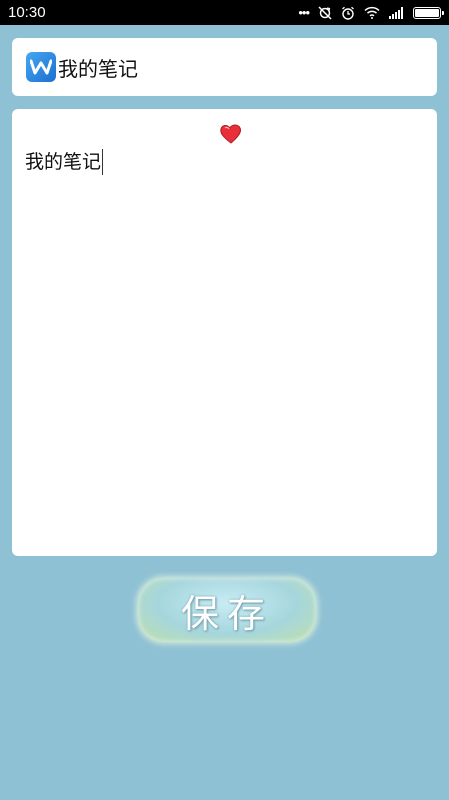  What do you see at coordinates (103, 162) in the screenshot?
I see `text-cursor` at bounding box center [103, 162].